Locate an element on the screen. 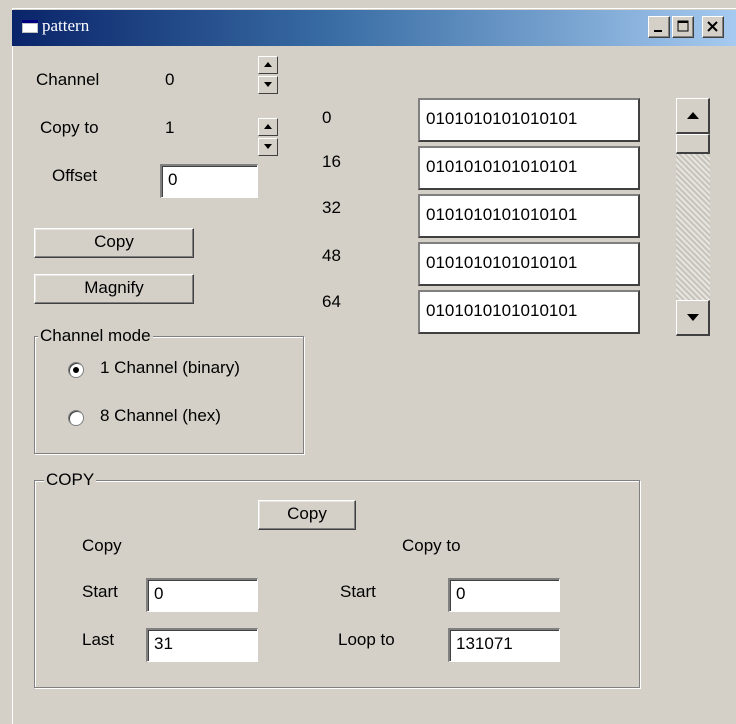 This screenshot has width=736, height=724. row-index: 32 is located at coordinates (331, 207).